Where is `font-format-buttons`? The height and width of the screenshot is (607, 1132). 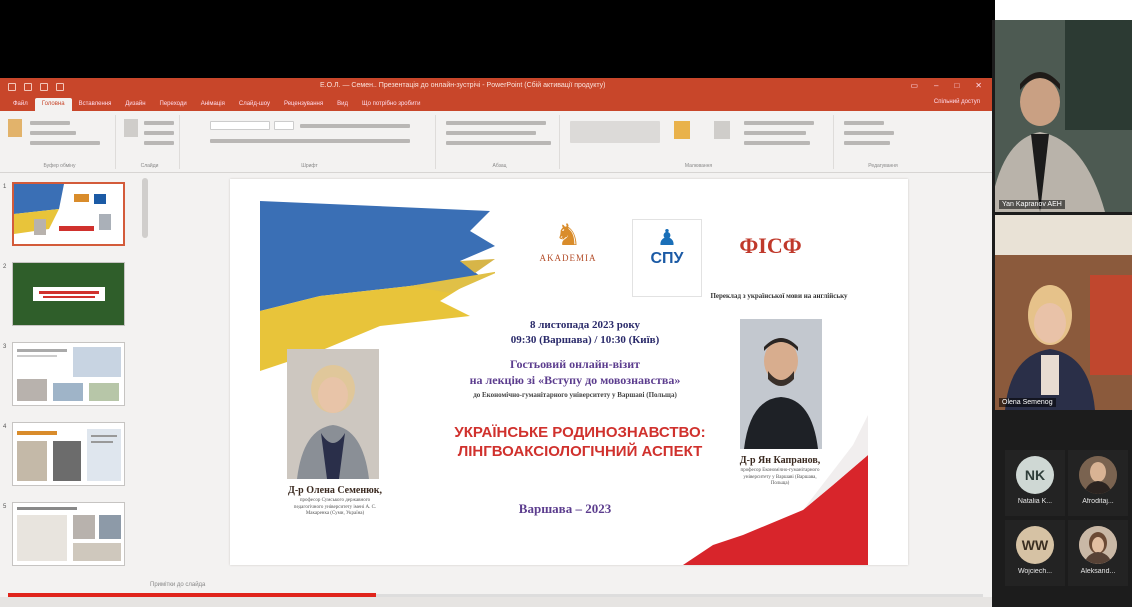
font-format-buttons is located at coordinates (310, 141).